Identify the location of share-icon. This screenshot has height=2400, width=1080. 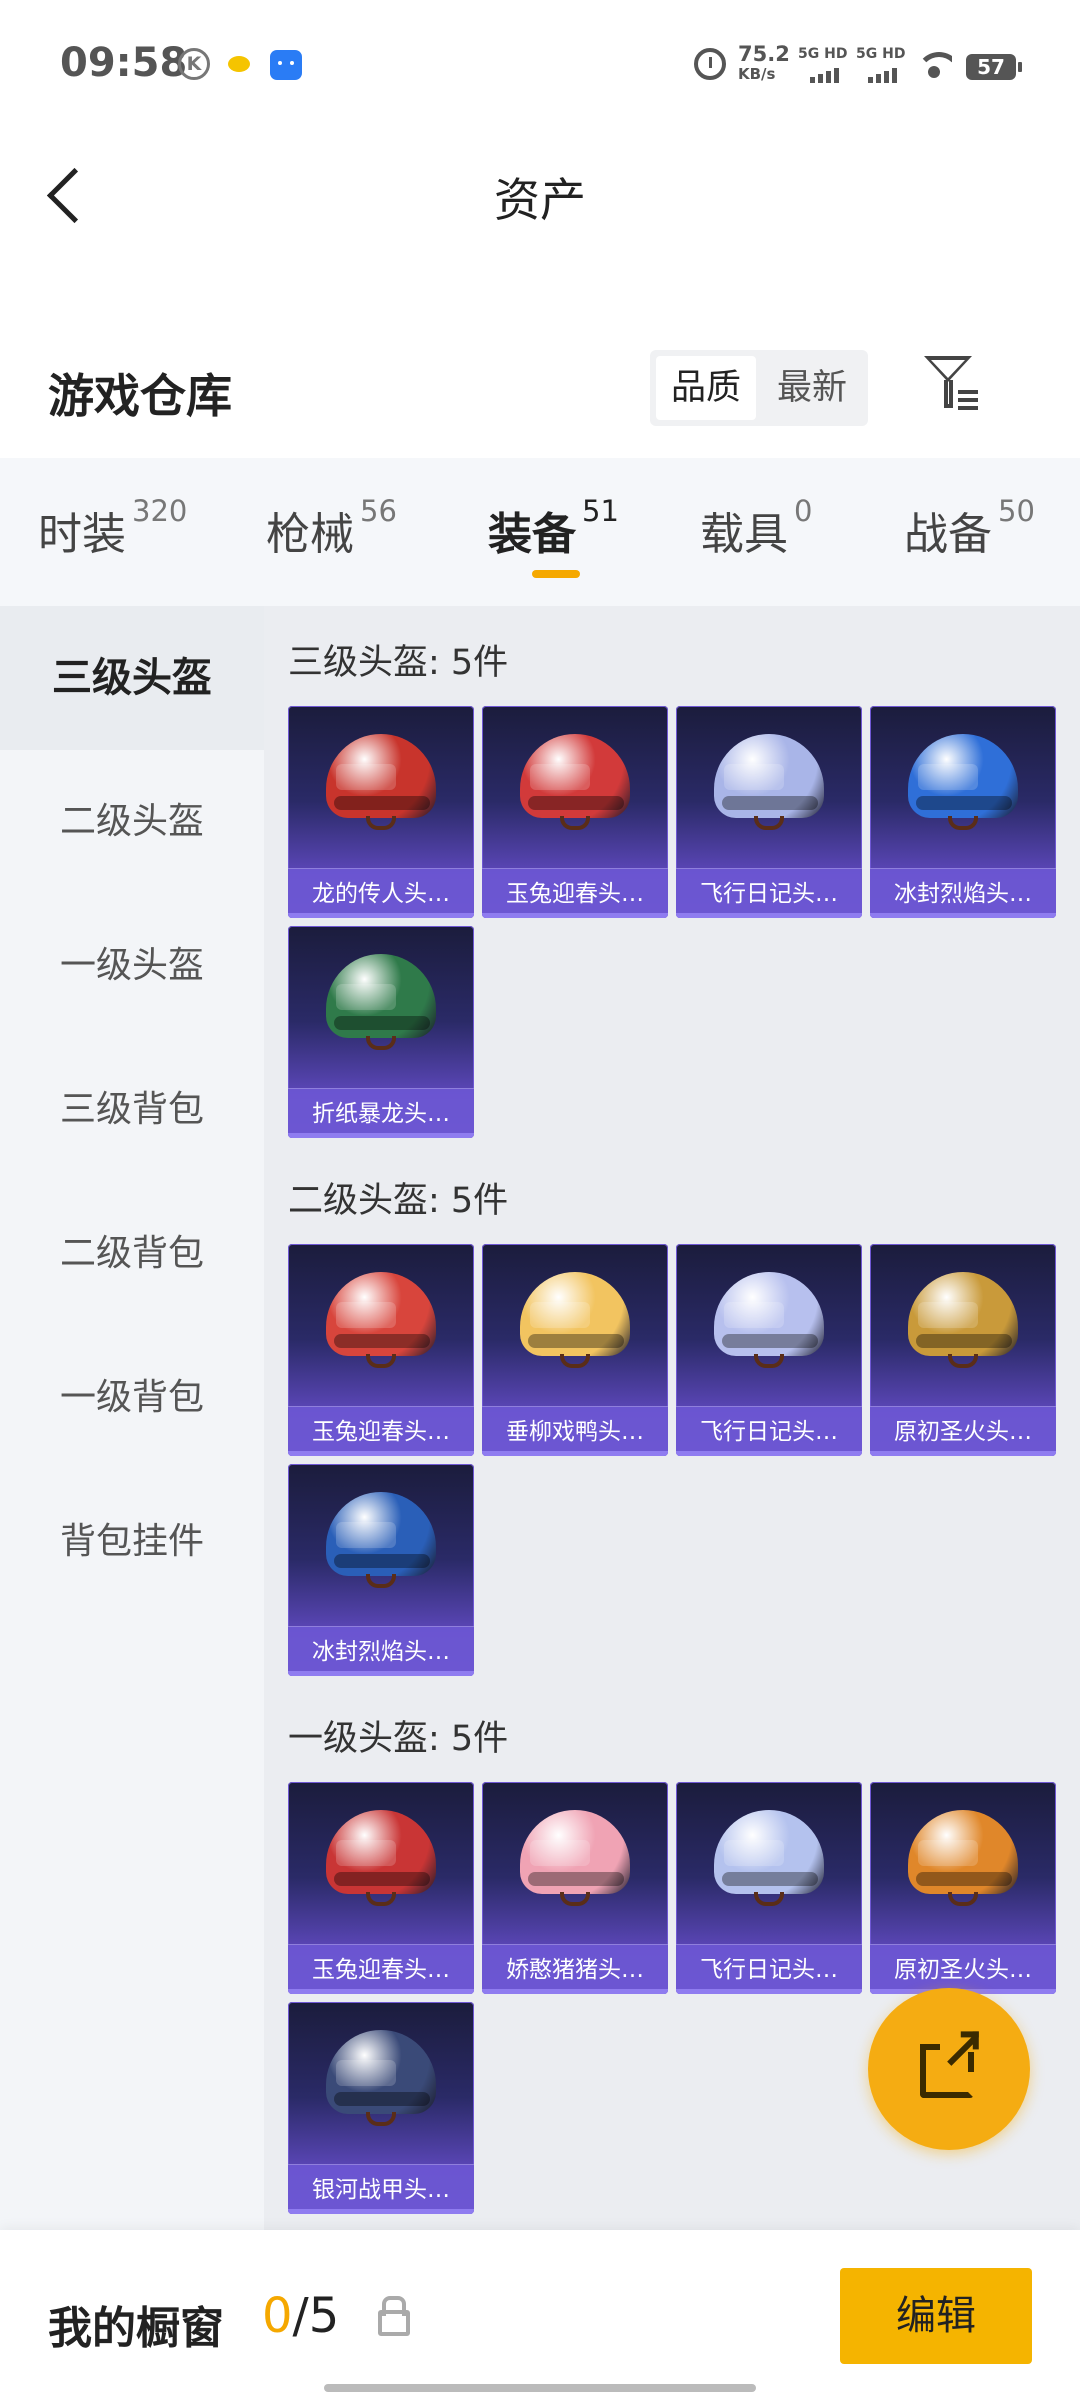
(947, 2071).